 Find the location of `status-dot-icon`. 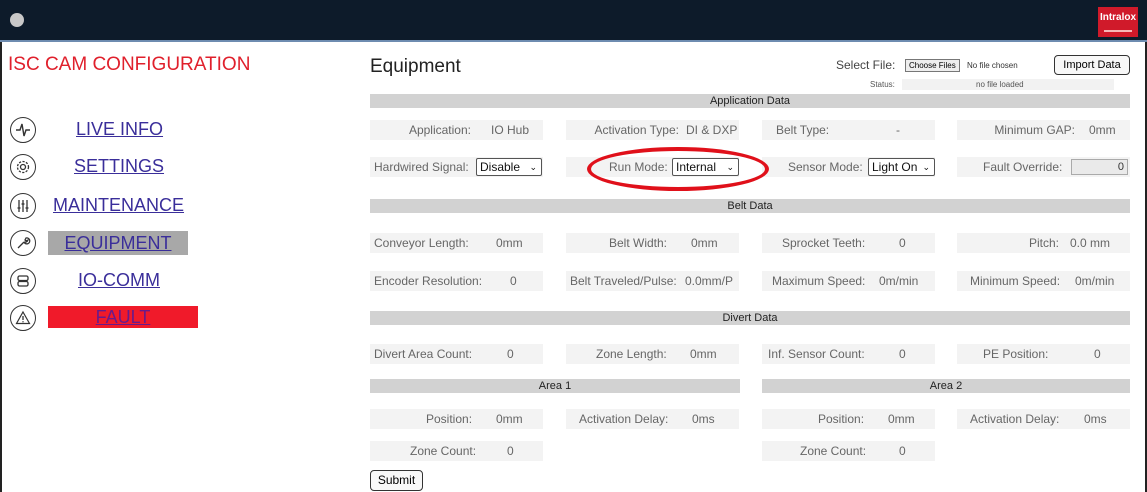

status-dot-icon is located at coordinates (17, 20).